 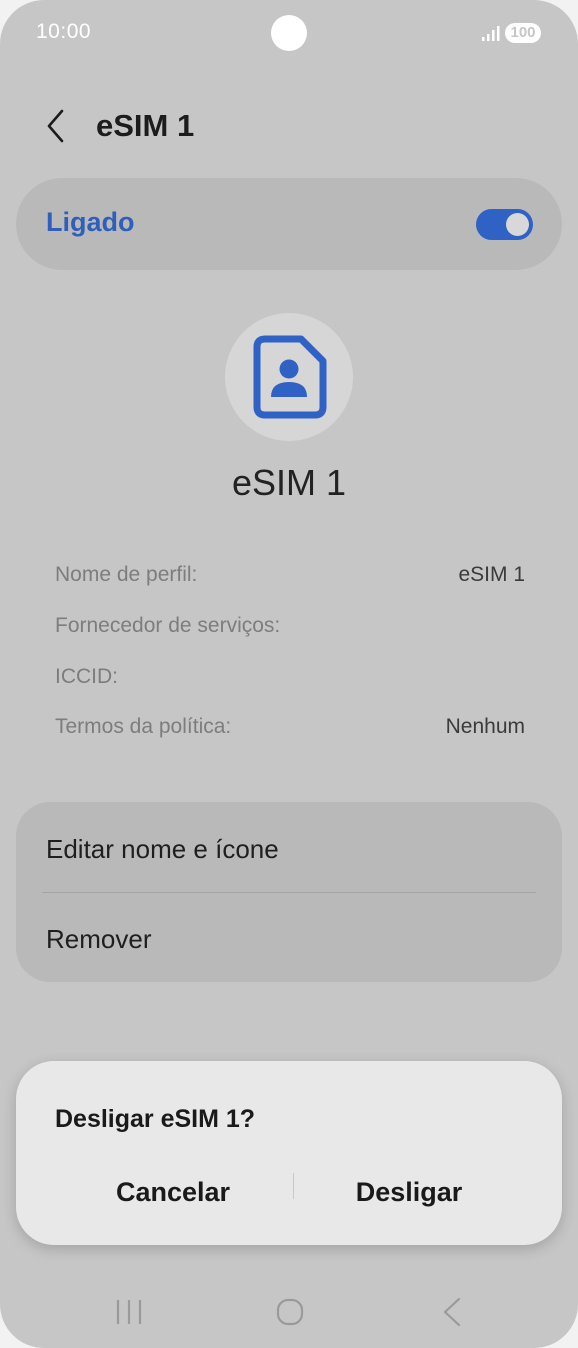 I want to click on chevron-left-icon, so click(x=55, y=126).